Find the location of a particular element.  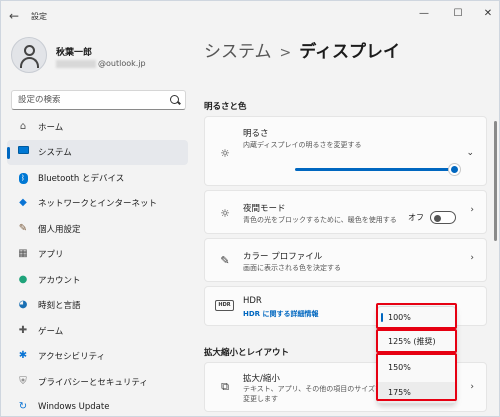

night-light-card: ☼ 夜間モード 青色の光をブロックするために、暖色を使用する オフ › is located at coordinates (345, 212).